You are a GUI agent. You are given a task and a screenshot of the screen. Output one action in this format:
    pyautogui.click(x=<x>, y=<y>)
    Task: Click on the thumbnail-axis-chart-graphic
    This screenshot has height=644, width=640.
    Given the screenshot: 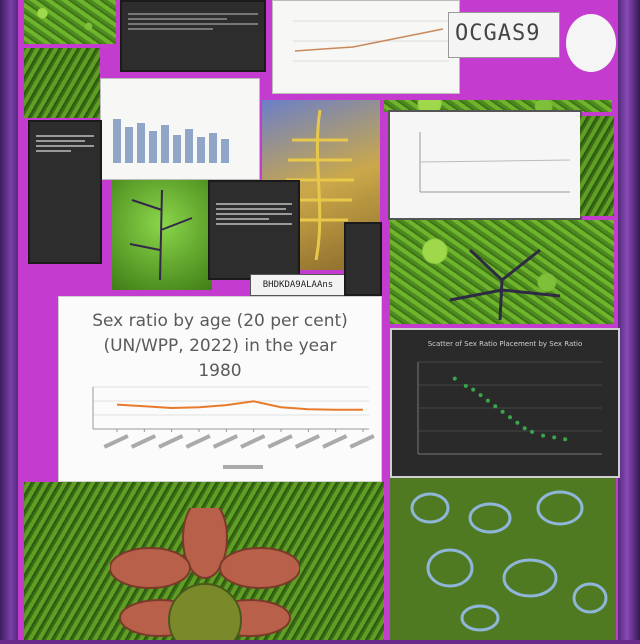 What is the action you would take?
    pyautogui.click(x=495, y=162)
    